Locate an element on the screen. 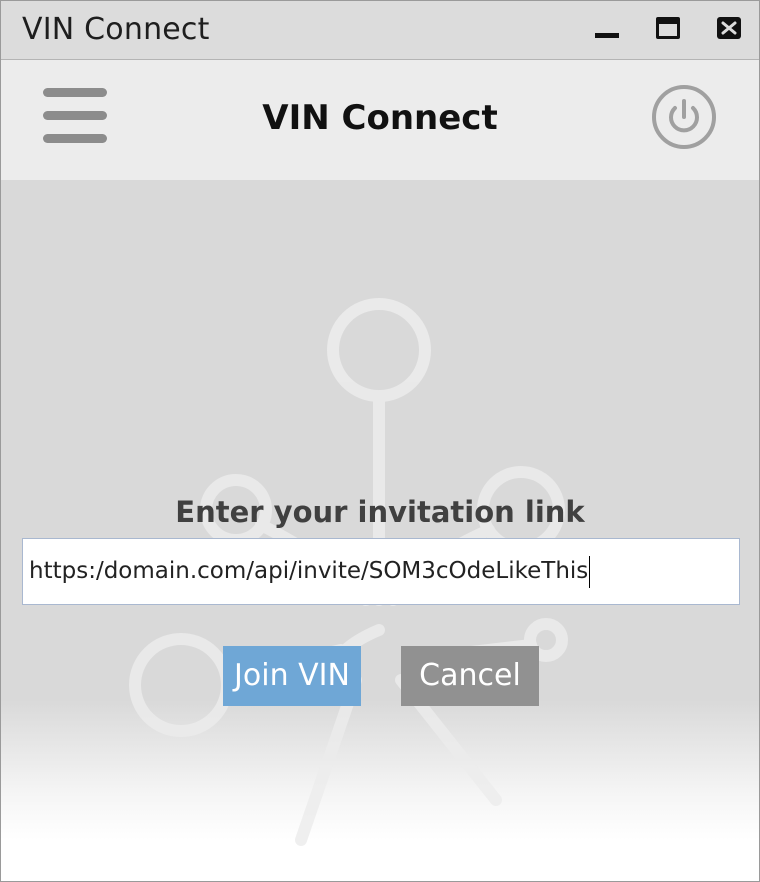  power-button is located at coordinates (684, 117).